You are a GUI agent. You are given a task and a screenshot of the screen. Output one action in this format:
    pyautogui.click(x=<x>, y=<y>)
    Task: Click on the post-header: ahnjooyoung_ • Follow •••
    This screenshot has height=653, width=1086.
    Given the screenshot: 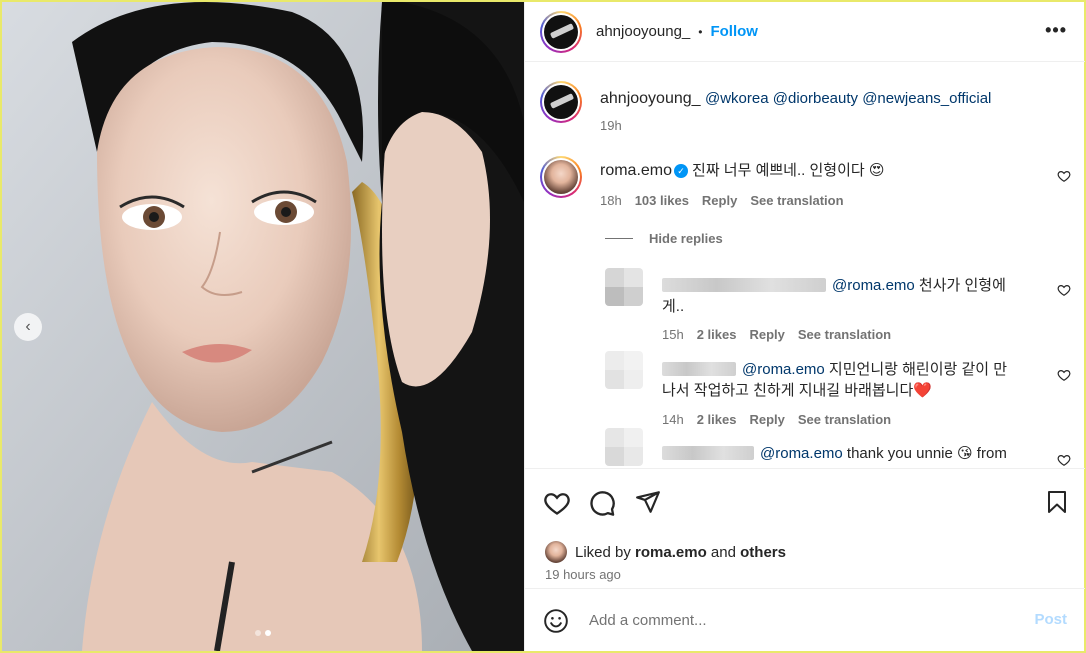 What is the action you would take?
    pyautogui.click(x=805, y=32)
    